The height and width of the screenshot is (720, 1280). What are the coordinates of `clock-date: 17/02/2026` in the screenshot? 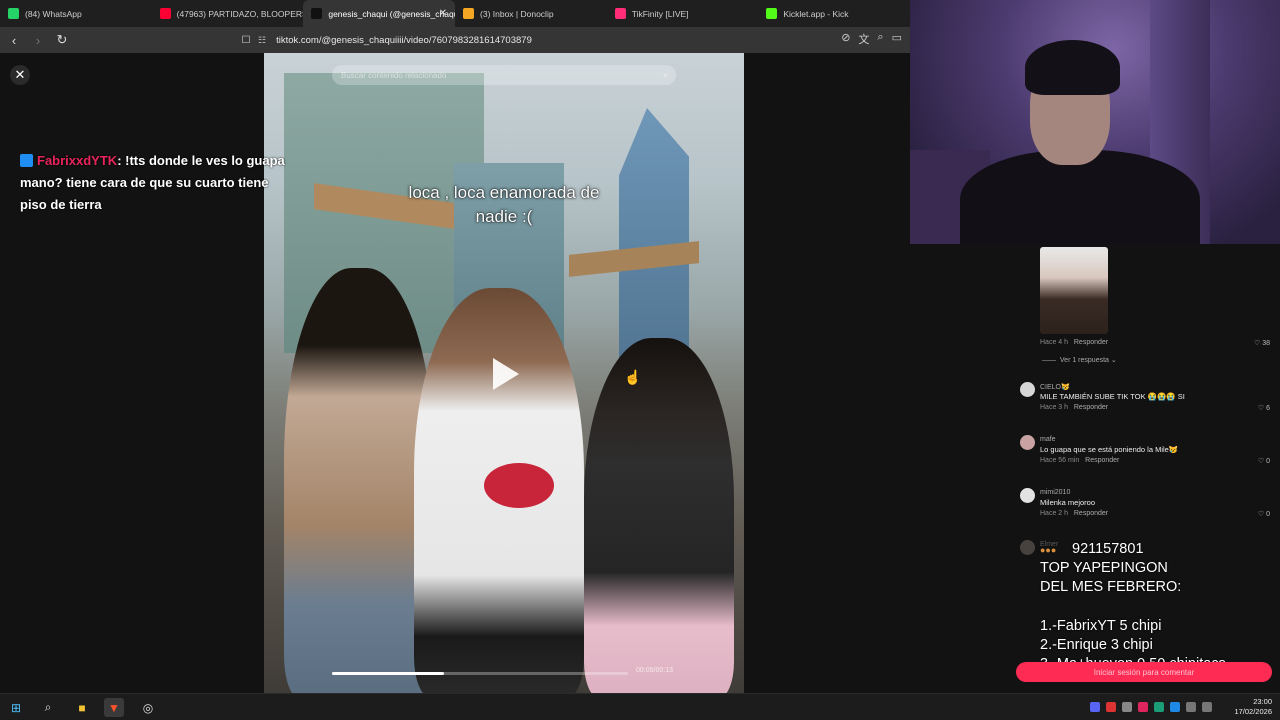 It's located at (1253, 711).